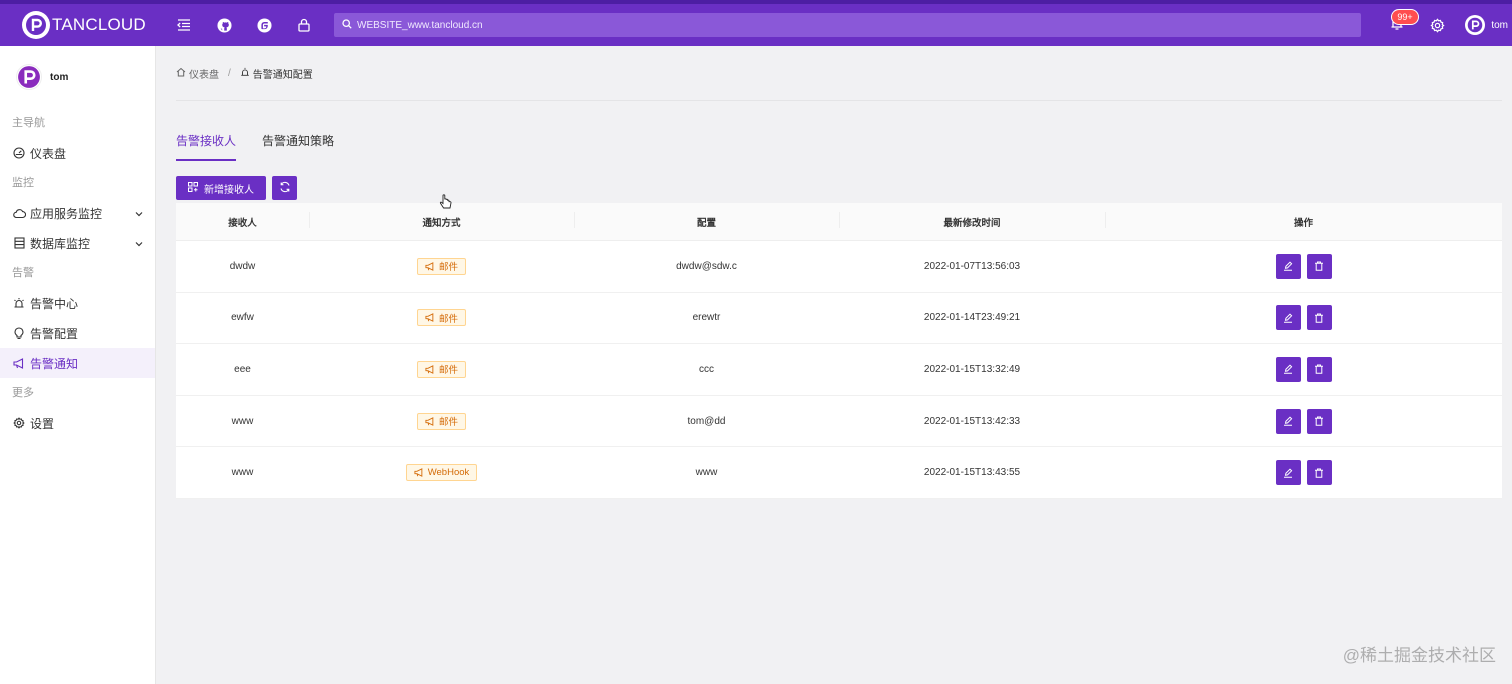 The image size is (1512, 684). What do you see at coordinates (60, 243) in the screenshot?
I see `sidebar-item-label: 数据库监控` at bounding box center [60, 243].